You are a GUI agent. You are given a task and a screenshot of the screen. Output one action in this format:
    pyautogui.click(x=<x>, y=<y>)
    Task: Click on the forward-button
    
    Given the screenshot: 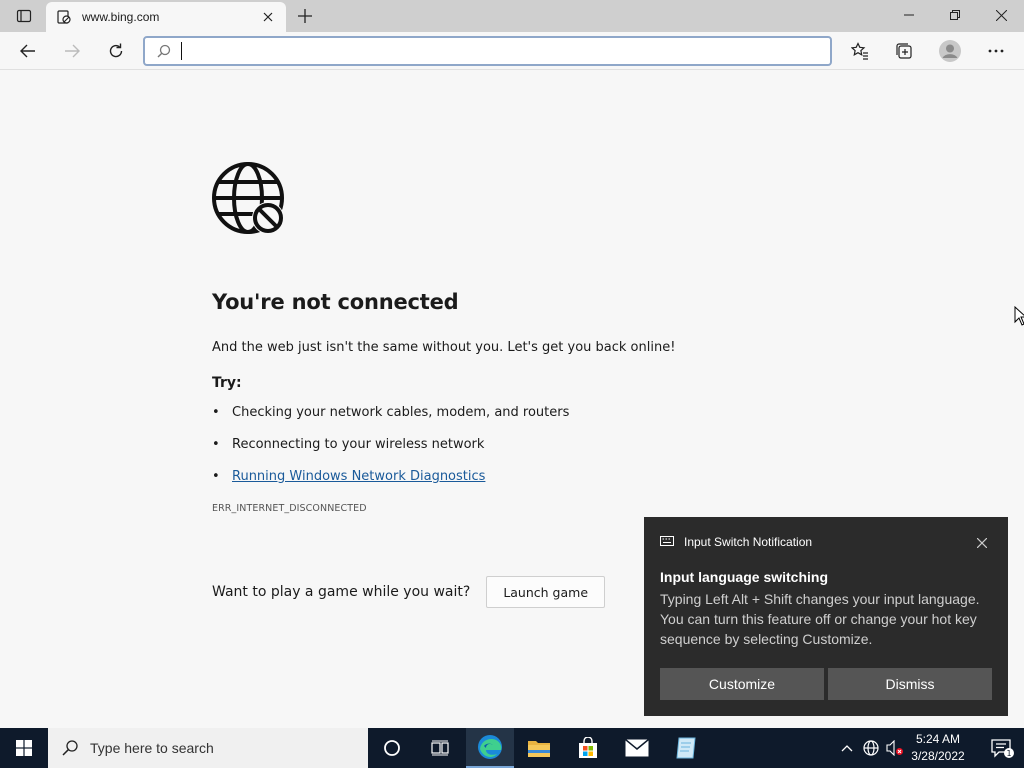 What is the action you would take?
    pyautogui.click(x=72, y=51)
    